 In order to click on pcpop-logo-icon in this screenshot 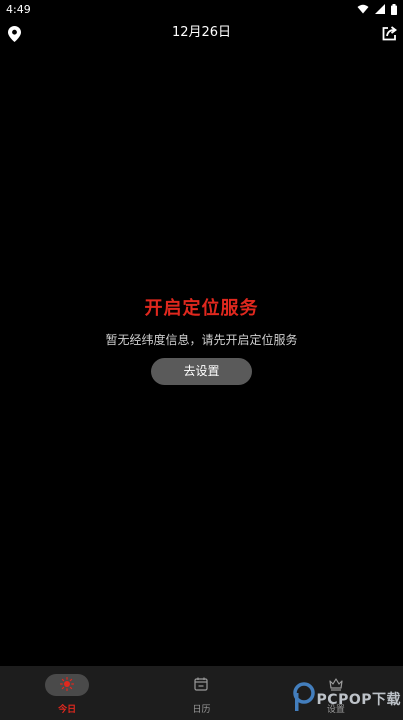, I will do `click(303, 699)`.